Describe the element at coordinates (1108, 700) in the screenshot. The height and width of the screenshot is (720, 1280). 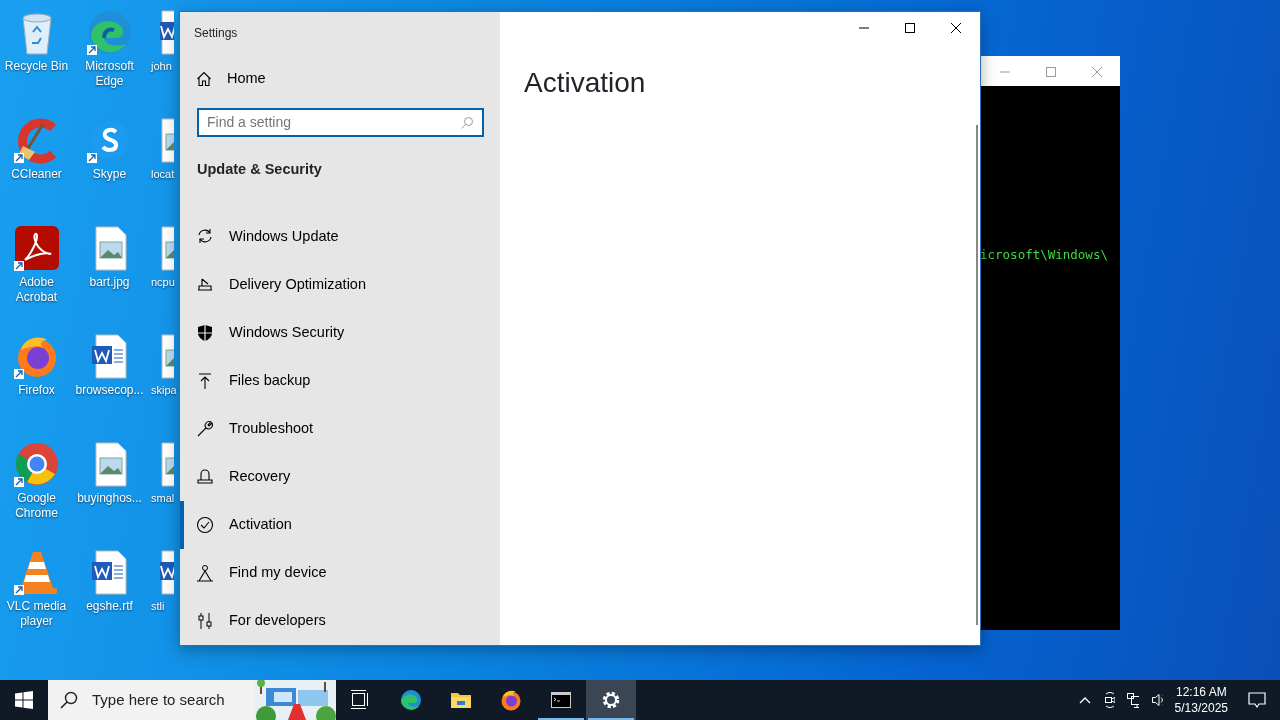
I see `camera-icon` at that location.